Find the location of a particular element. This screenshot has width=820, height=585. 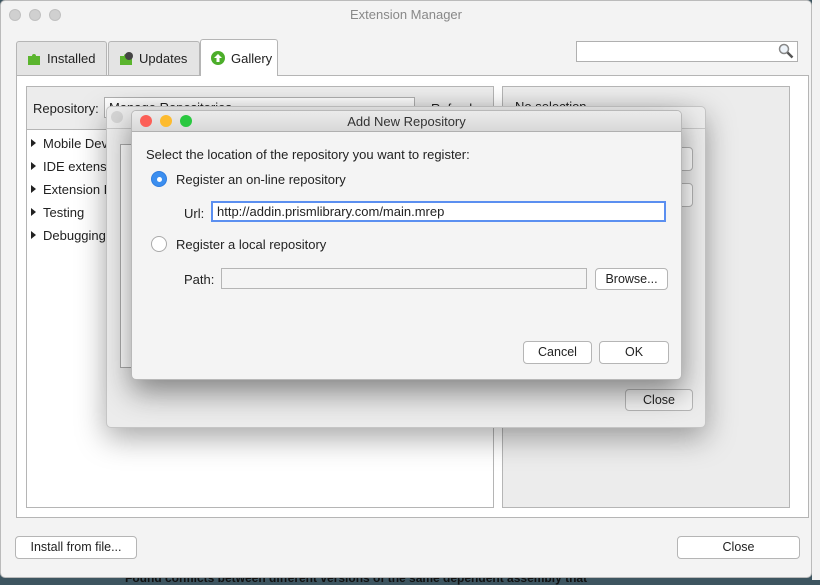

close-window-button is located at coordinates (15, 15).